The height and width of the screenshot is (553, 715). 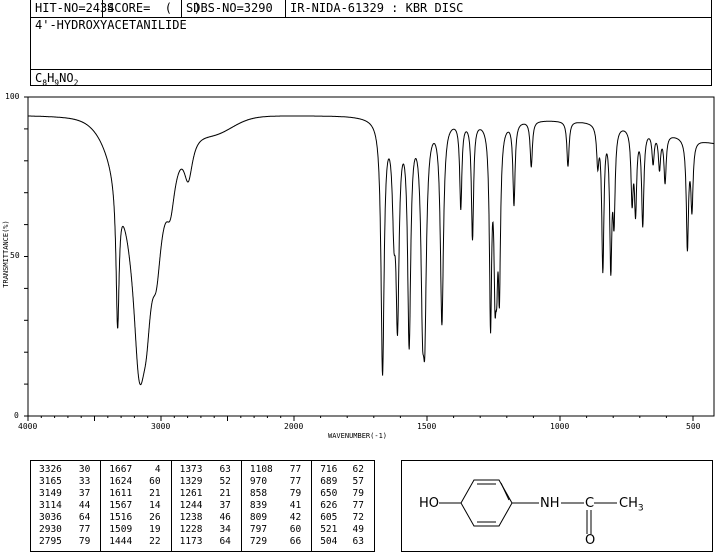 What do you see at coordinates (67, 482) in the screenshot?
I see `peak-row: 3165 33` at bounding box center [67, 482].